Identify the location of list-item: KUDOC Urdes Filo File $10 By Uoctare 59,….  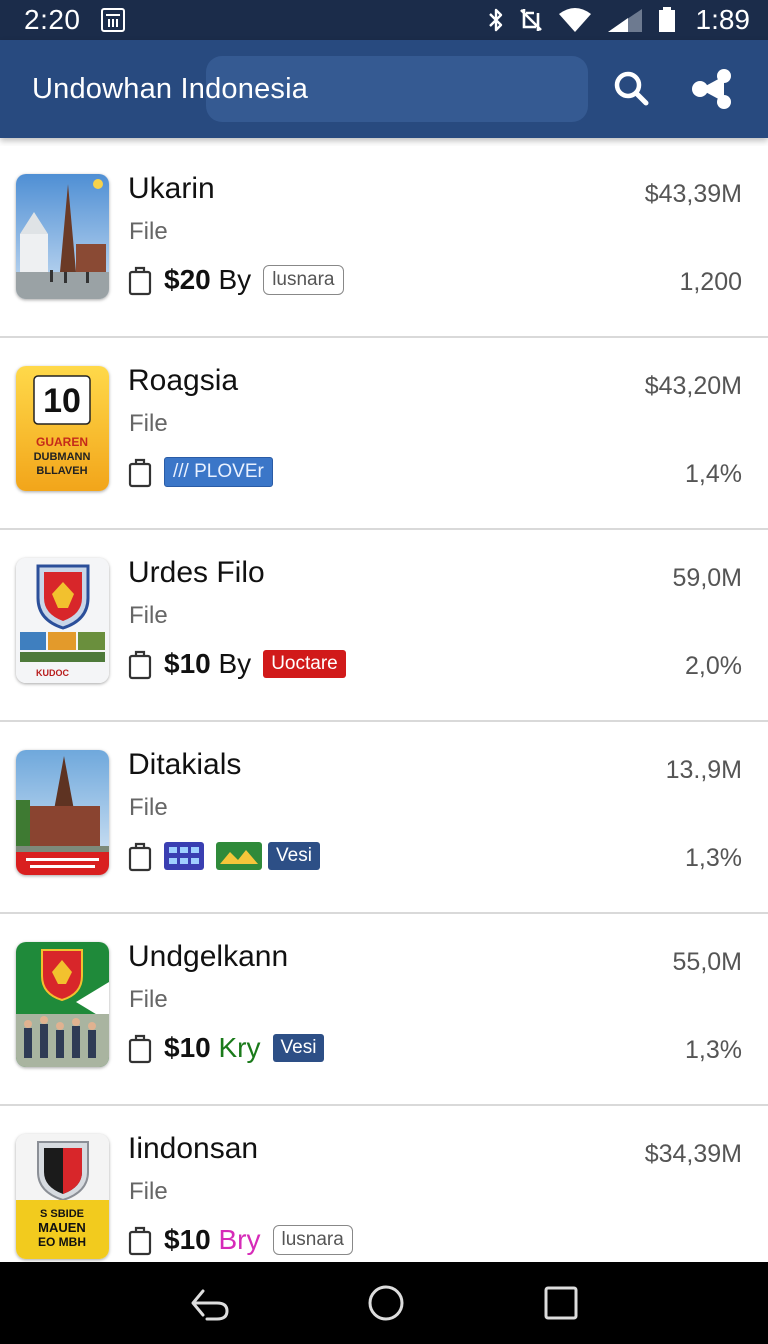
(384, 626).